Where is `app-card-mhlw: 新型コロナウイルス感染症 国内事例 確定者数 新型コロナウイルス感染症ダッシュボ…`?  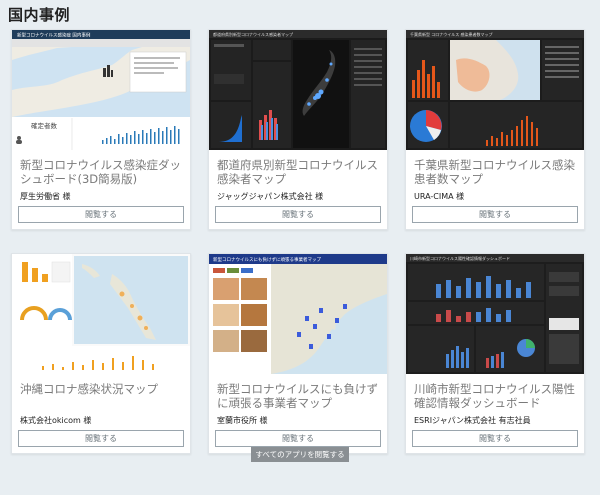
app-card-mhlw: 新型コロナウイルス感染症 国内事例 確定者数 新型コロナウイルス感染症ダッシュボ… is located at coordinates (101, 129).